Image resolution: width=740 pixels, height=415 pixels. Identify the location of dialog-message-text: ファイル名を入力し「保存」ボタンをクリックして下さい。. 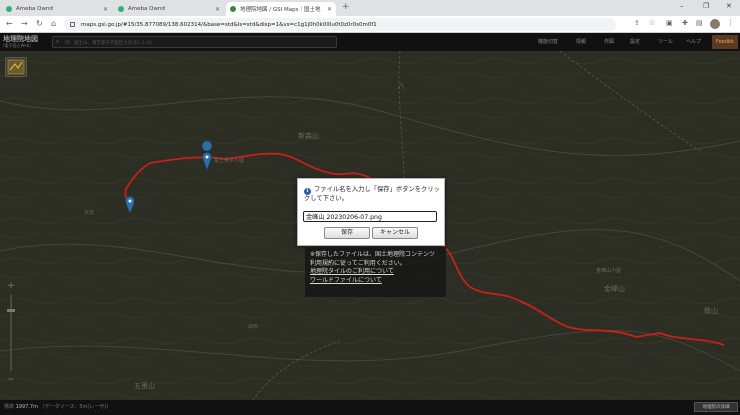
(372, 194).